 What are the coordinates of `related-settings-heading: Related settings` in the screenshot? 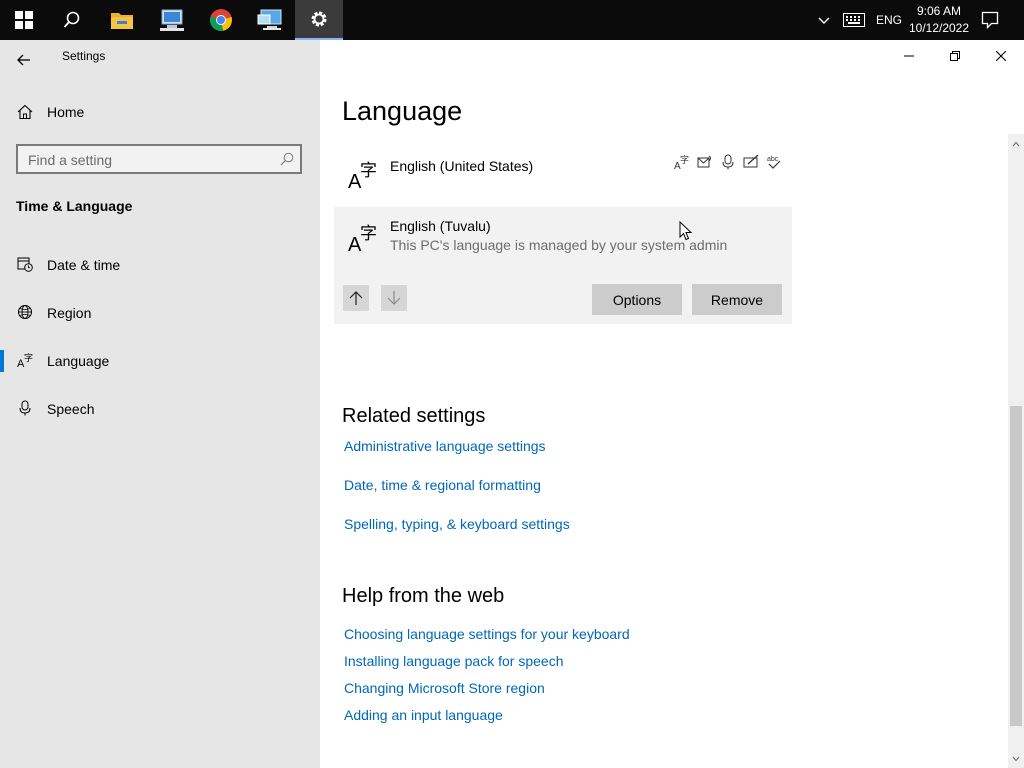 It's located at (414, 416).